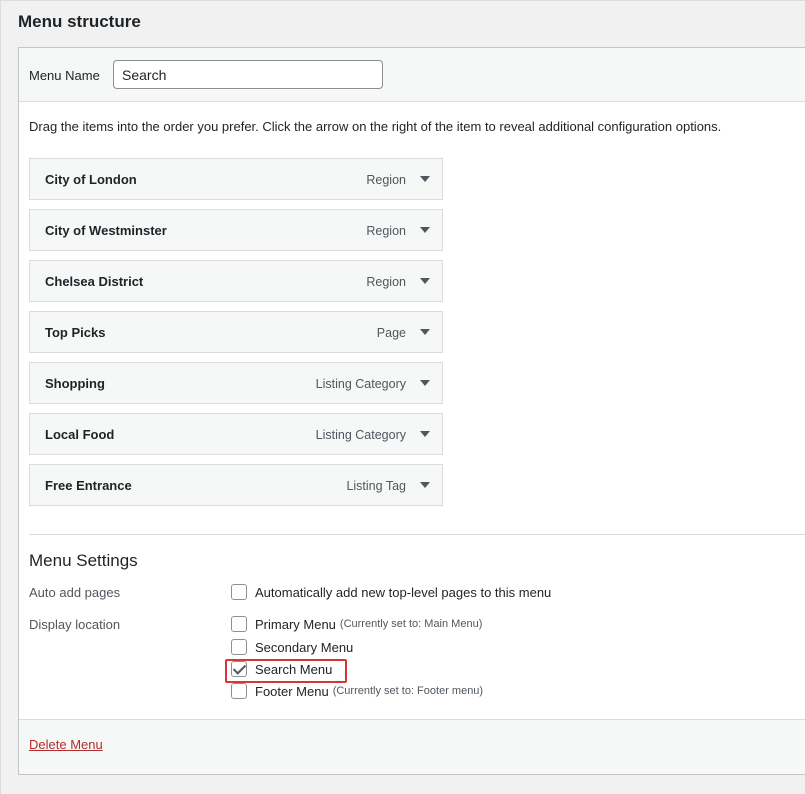 The height and width of the screenshot is (794, 805). Describe the element at coordinates (236, 179) in the screenshot. I see `menu-item: City of London Region` at that location.